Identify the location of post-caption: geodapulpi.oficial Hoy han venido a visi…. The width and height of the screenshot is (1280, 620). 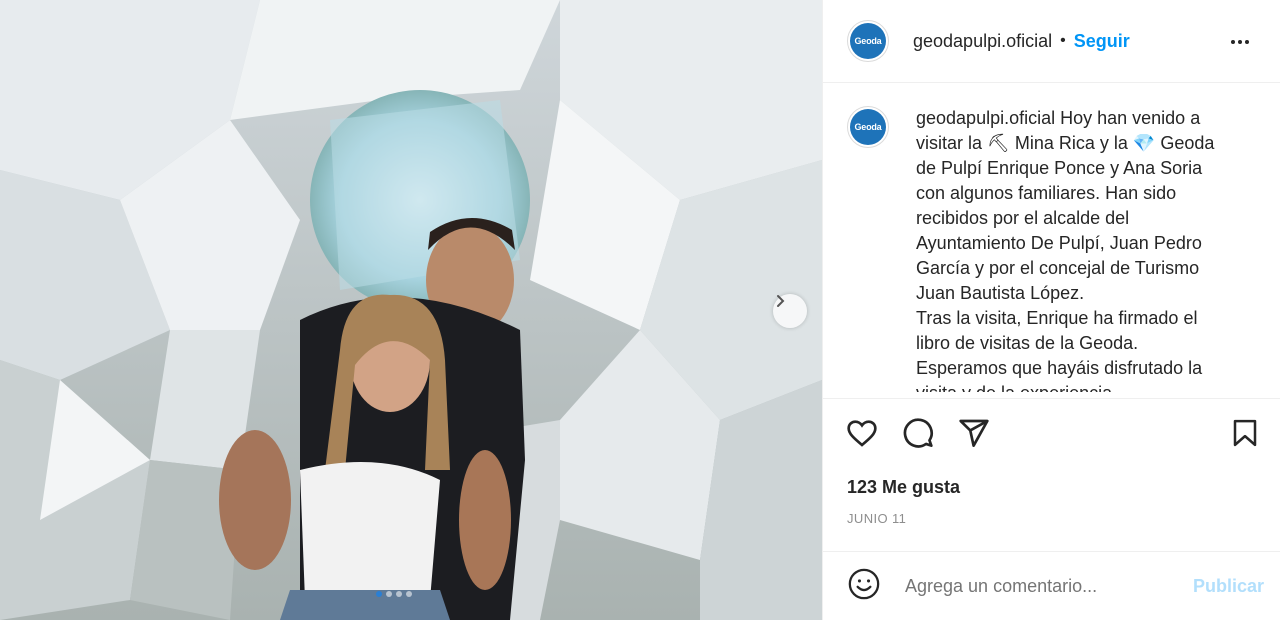
(1074, 249).